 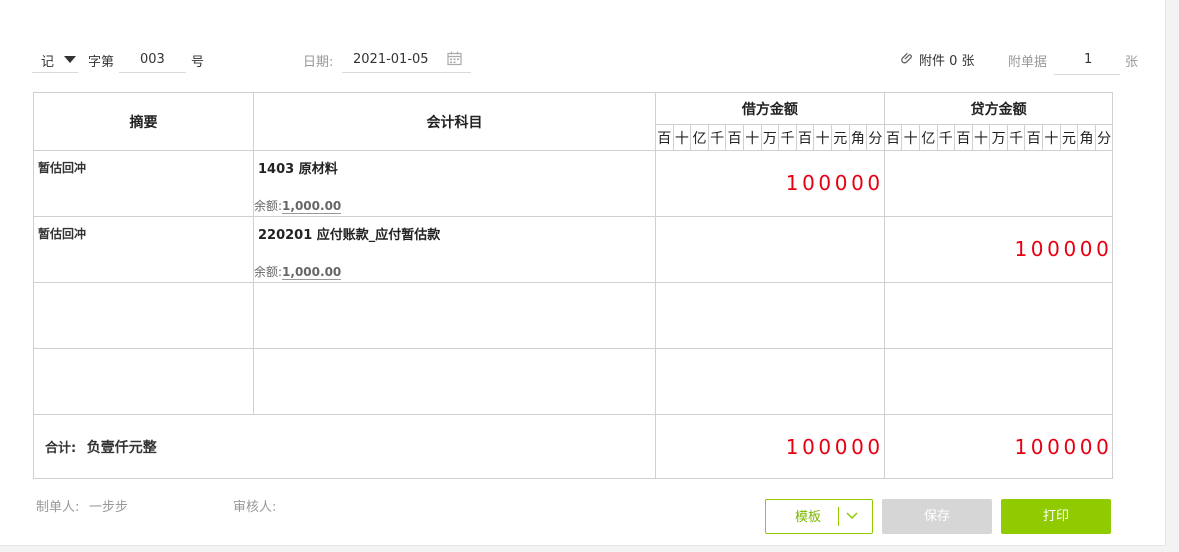 What do you see at coordinates (1056, 516) in the screenshot?
I see `print-button: 打印` at bounding box center [1056, 516].